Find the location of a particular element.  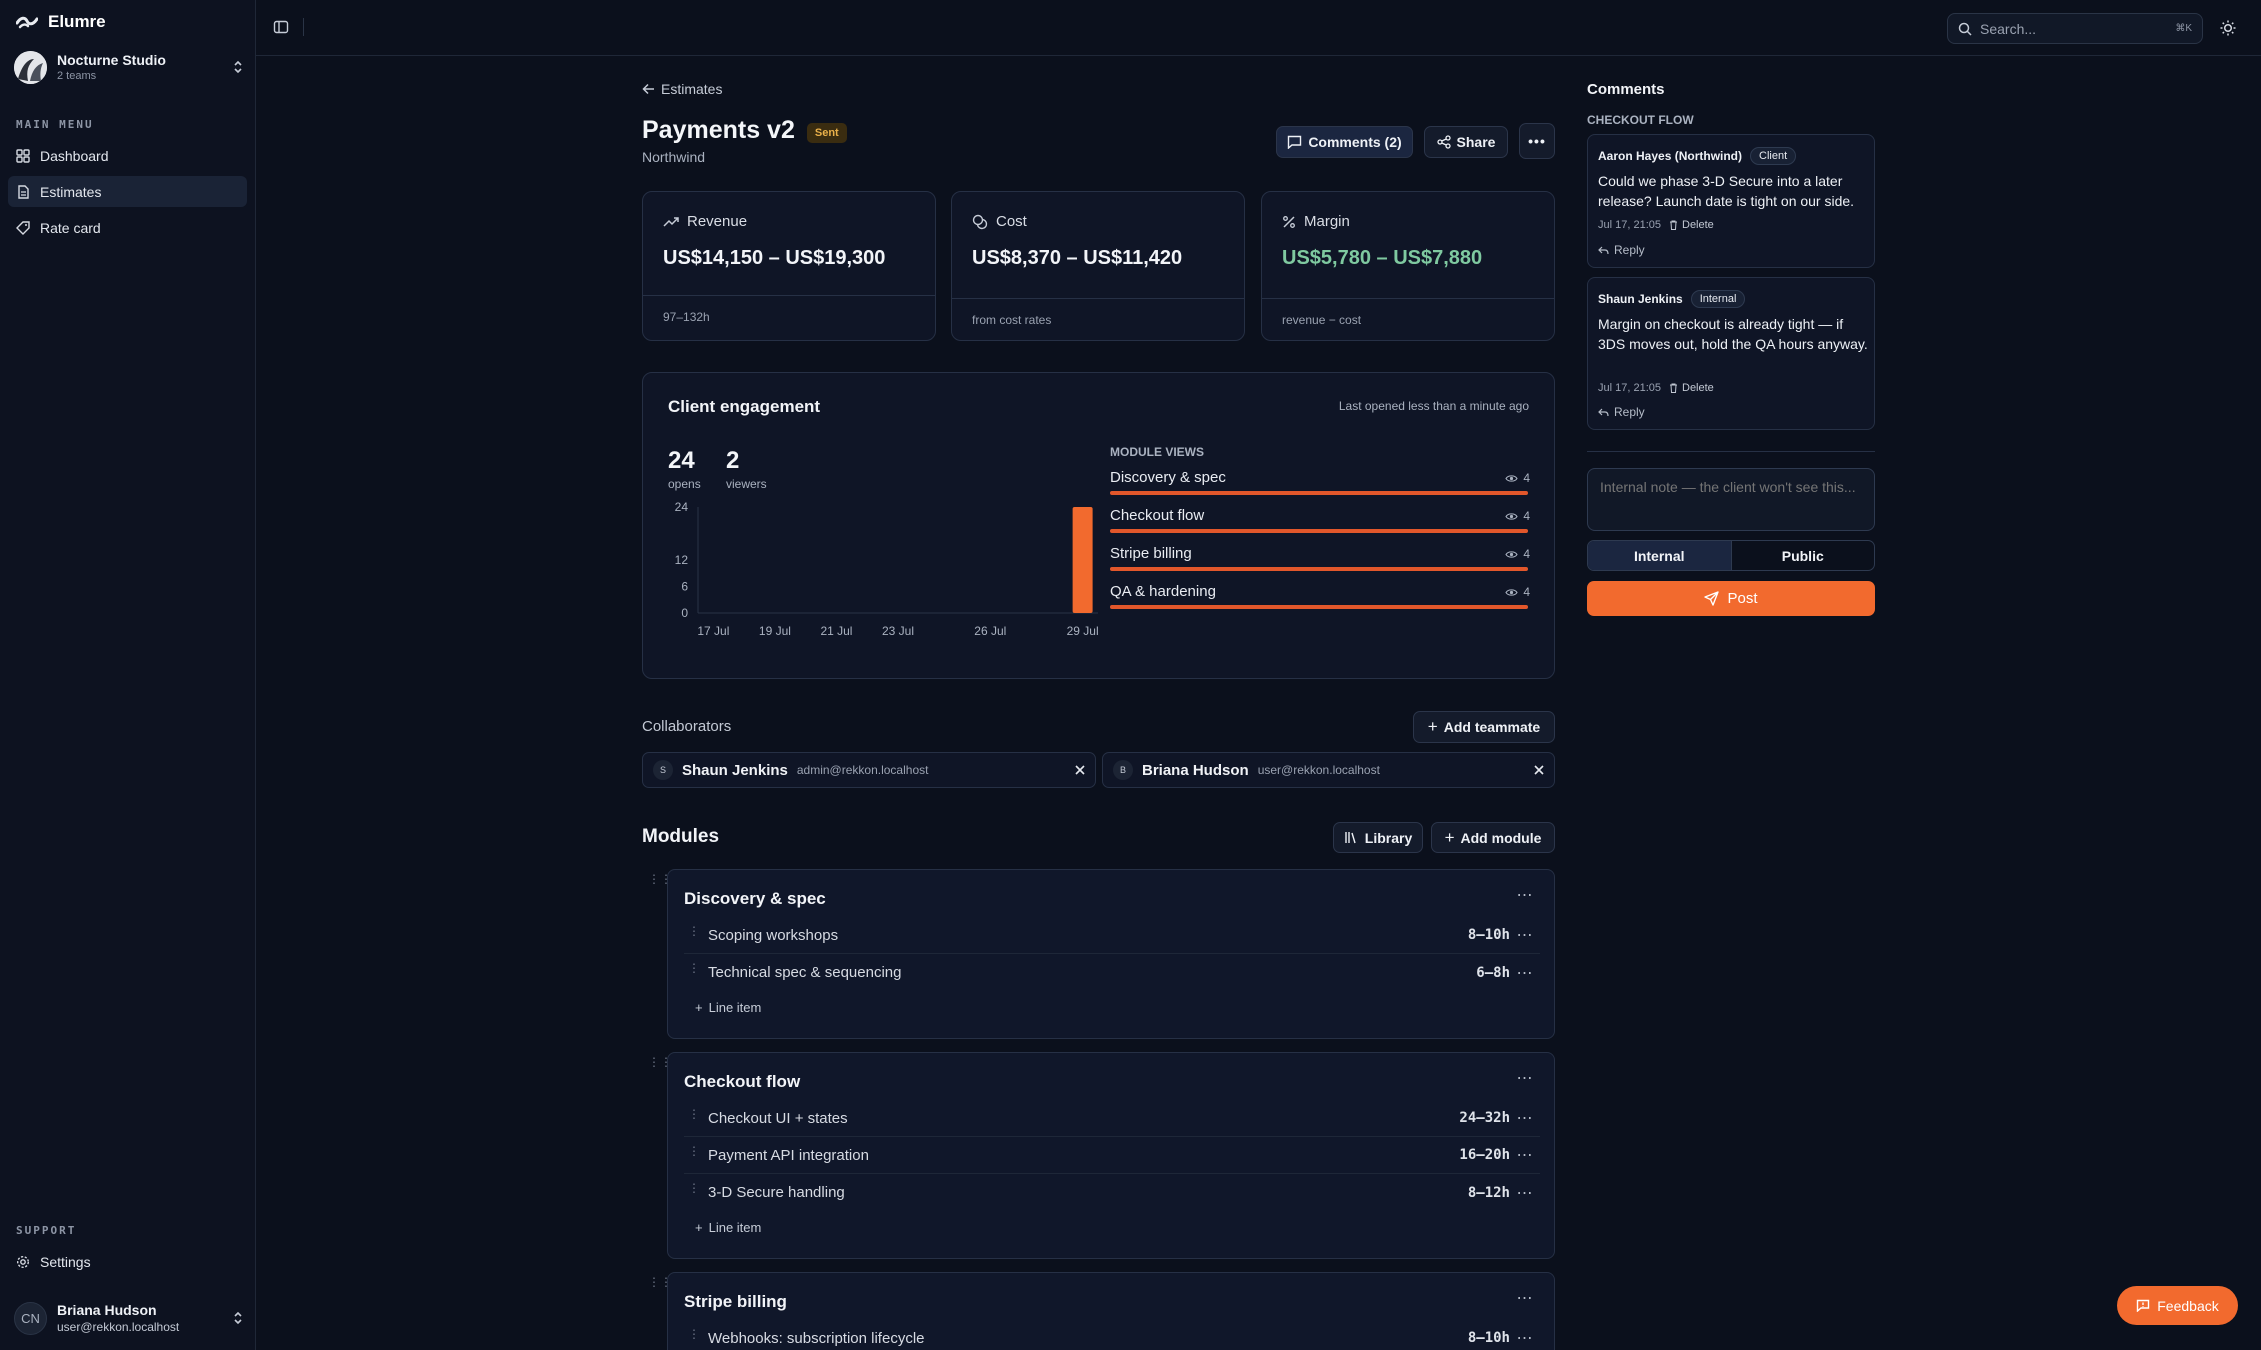

line-item: ⋮ Payment API integration 16–20h ⋯ is located at coordinates (1112, 1155).